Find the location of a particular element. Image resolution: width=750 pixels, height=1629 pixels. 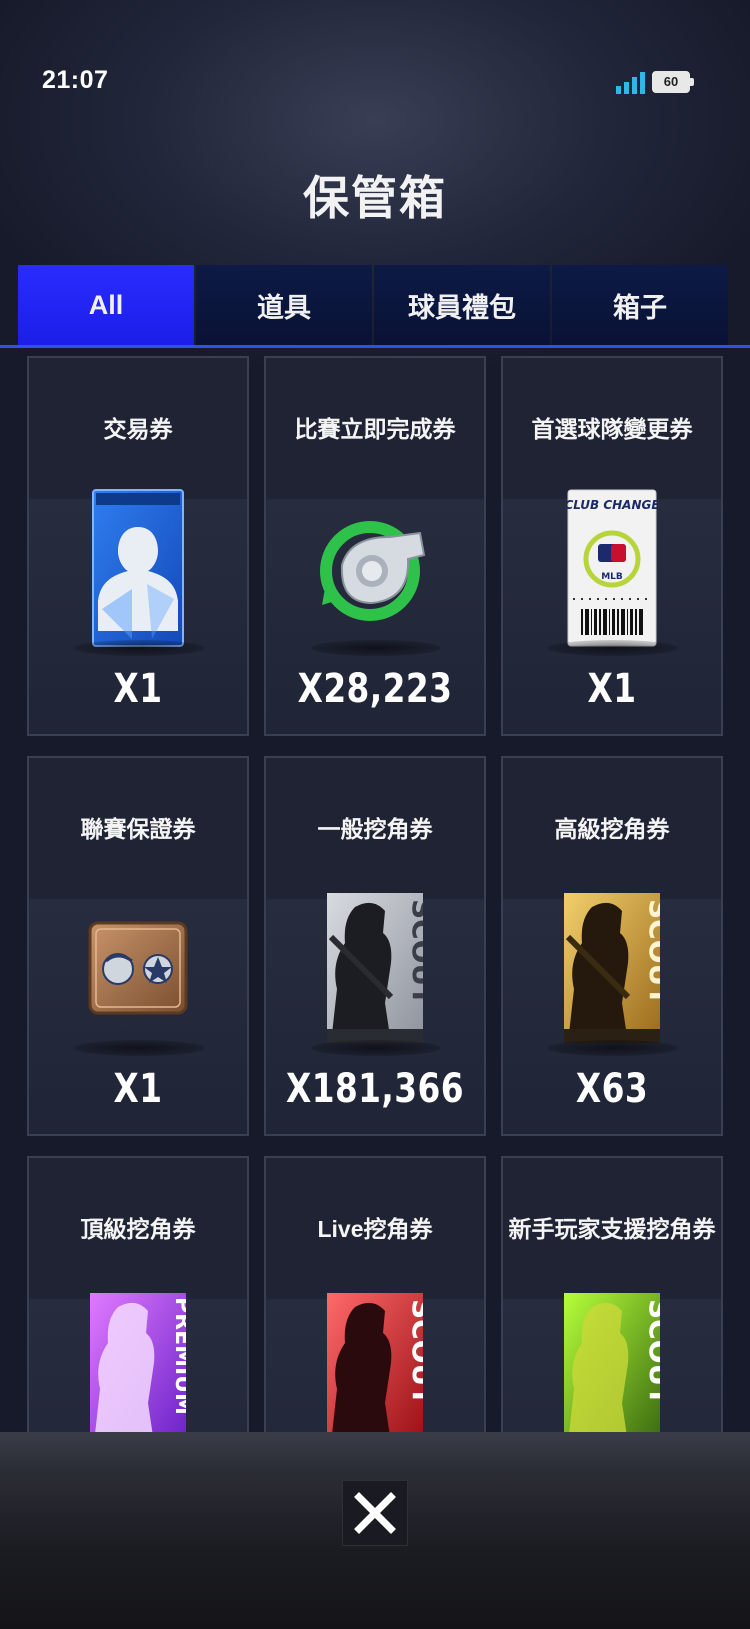

item-card: 交易券 X1 is located at coordinates (138, 546).